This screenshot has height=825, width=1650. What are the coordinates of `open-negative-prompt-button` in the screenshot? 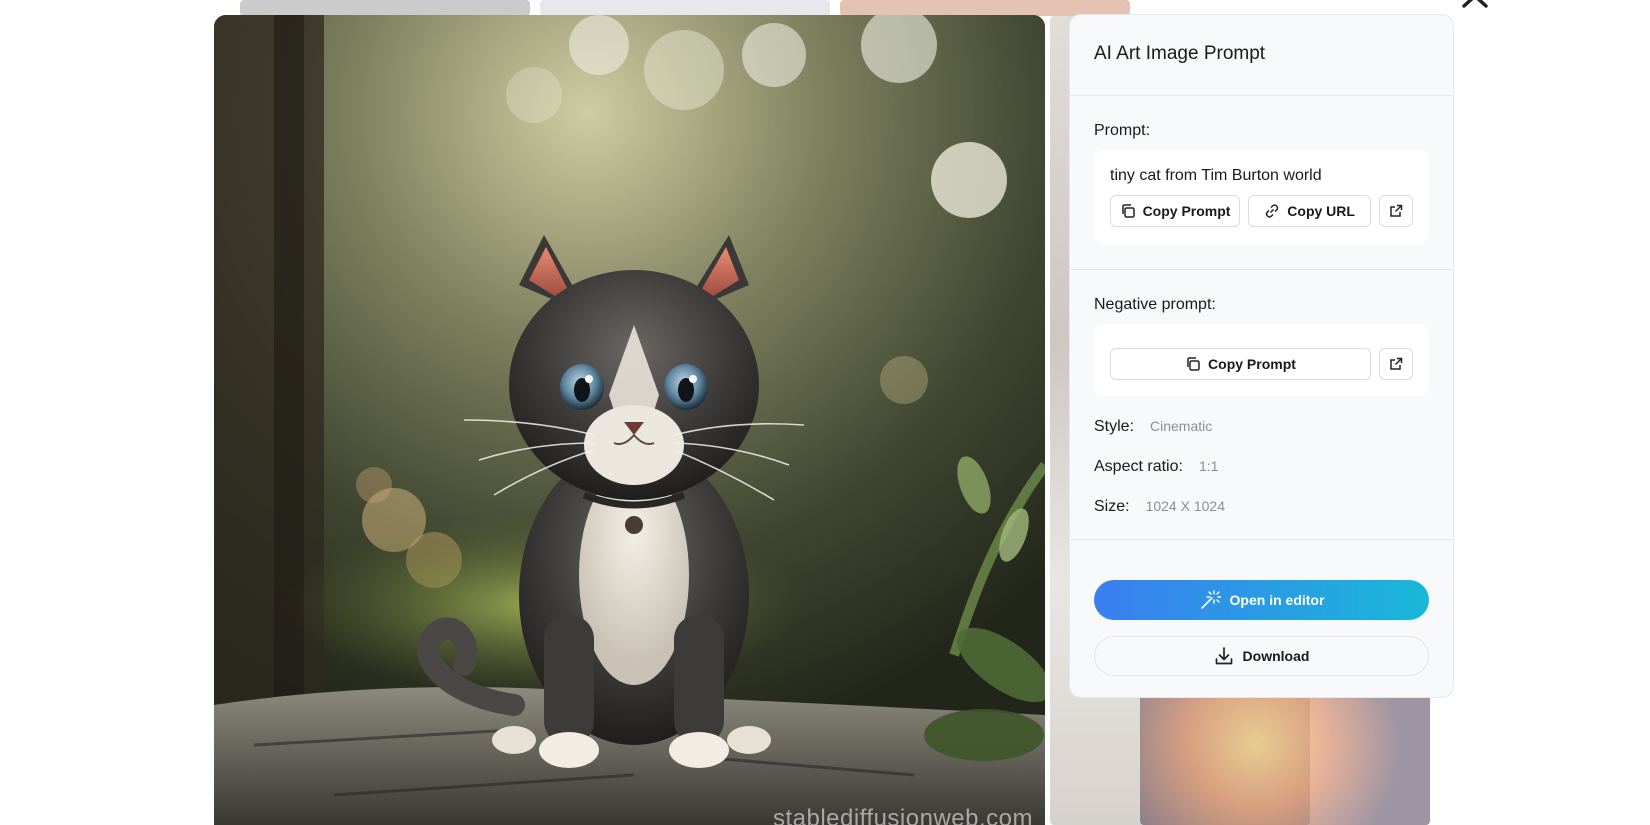 It's located at (1396, 364).